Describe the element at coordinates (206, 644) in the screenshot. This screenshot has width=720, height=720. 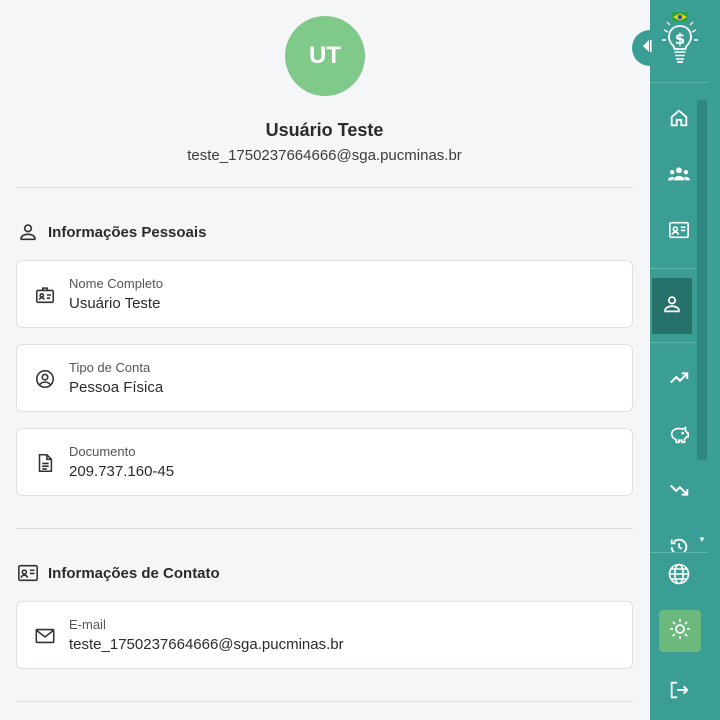
I see `field-value: teste_1750237664666@sga.pucminas.br` at that location.